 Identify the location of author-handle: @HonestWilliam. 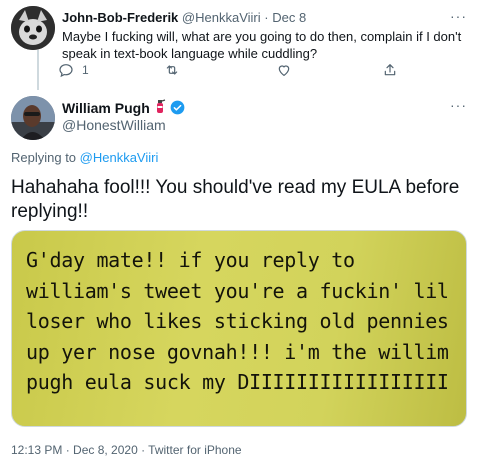
(114, 125).